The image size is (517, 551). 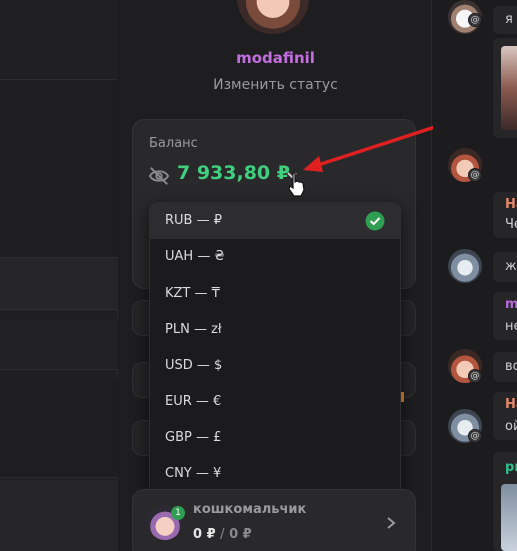 What do you see at coordinates (204, 534) in the screenshot?
I see `kitty-balance-left: 0 ₽` at bounding box center [204, 534].